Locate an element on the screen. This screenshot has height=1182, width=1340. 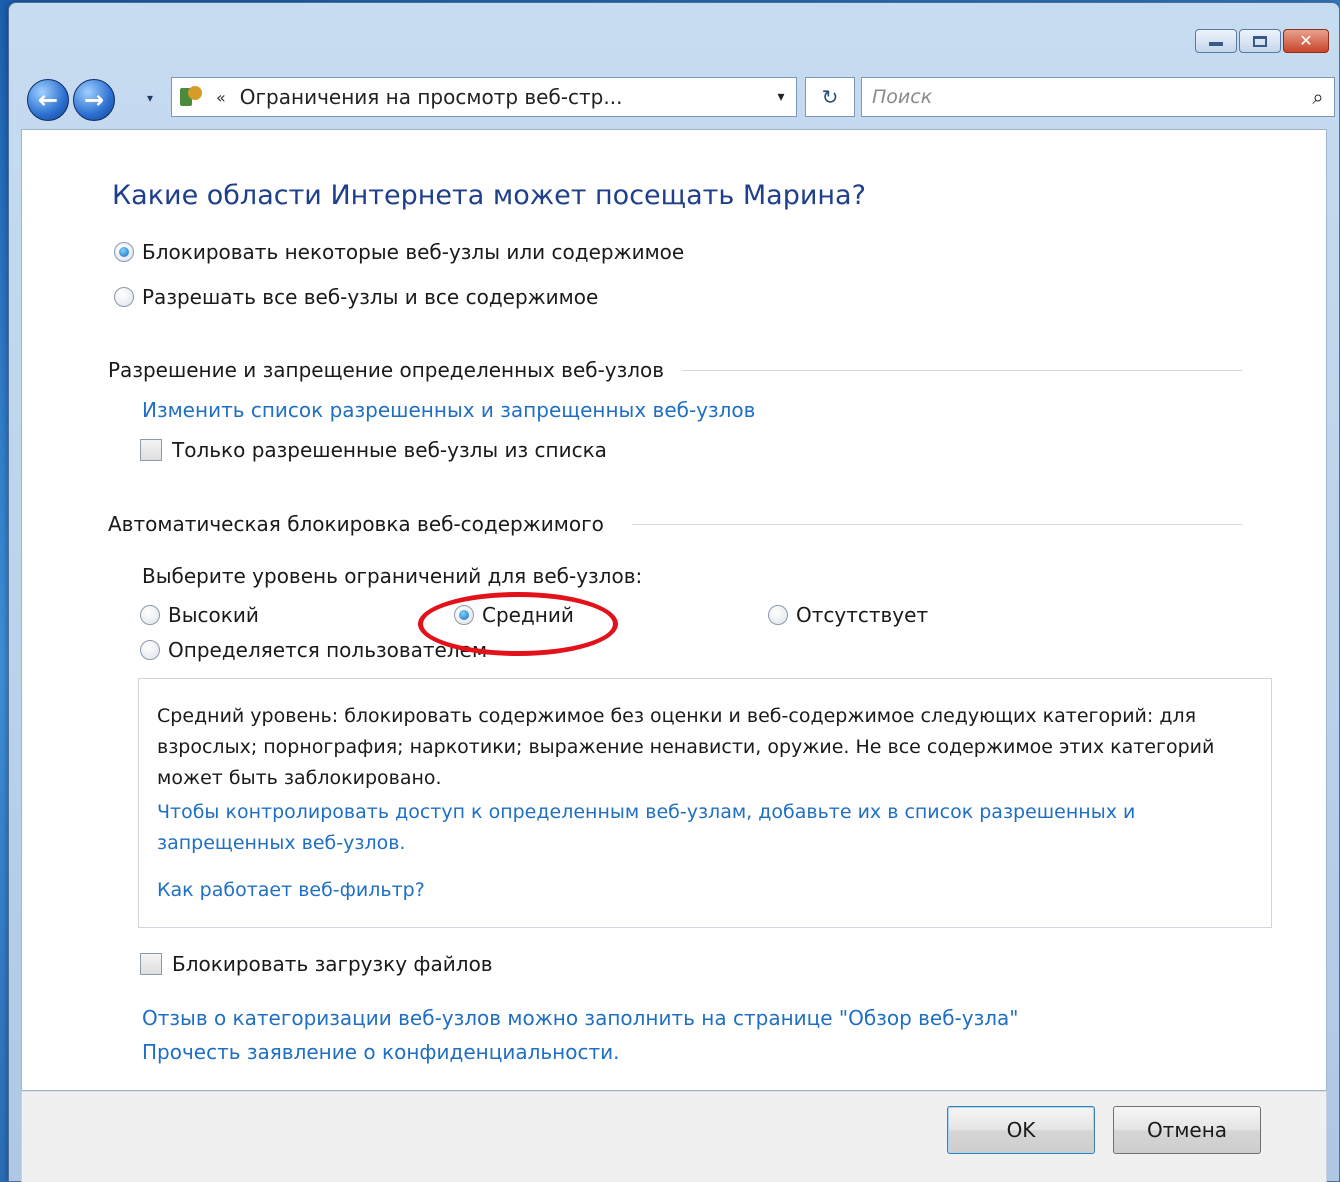
block-downloads-checkbox: Блокировать загрузку файлов is located at coordinates (316, 964).